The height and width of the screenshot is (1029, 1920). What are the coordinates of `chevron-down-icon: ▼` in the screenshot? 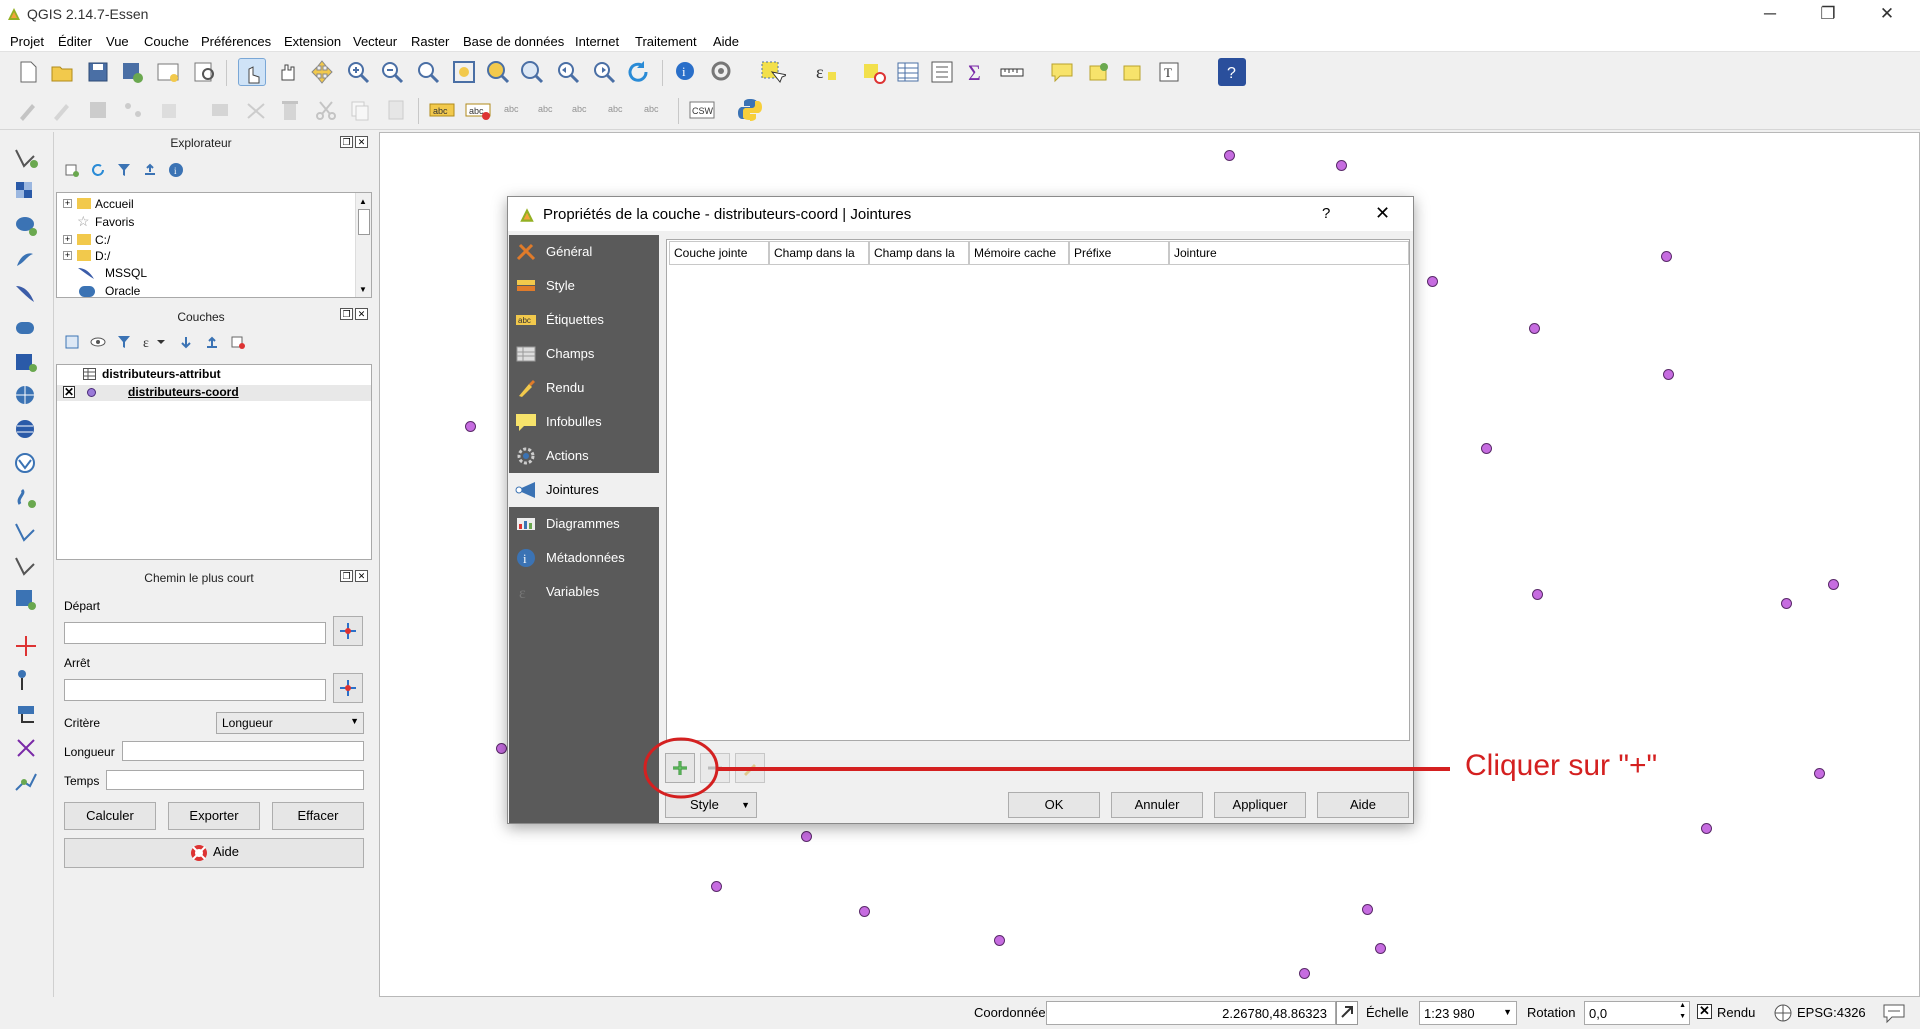 It's located at (1507, 1012).